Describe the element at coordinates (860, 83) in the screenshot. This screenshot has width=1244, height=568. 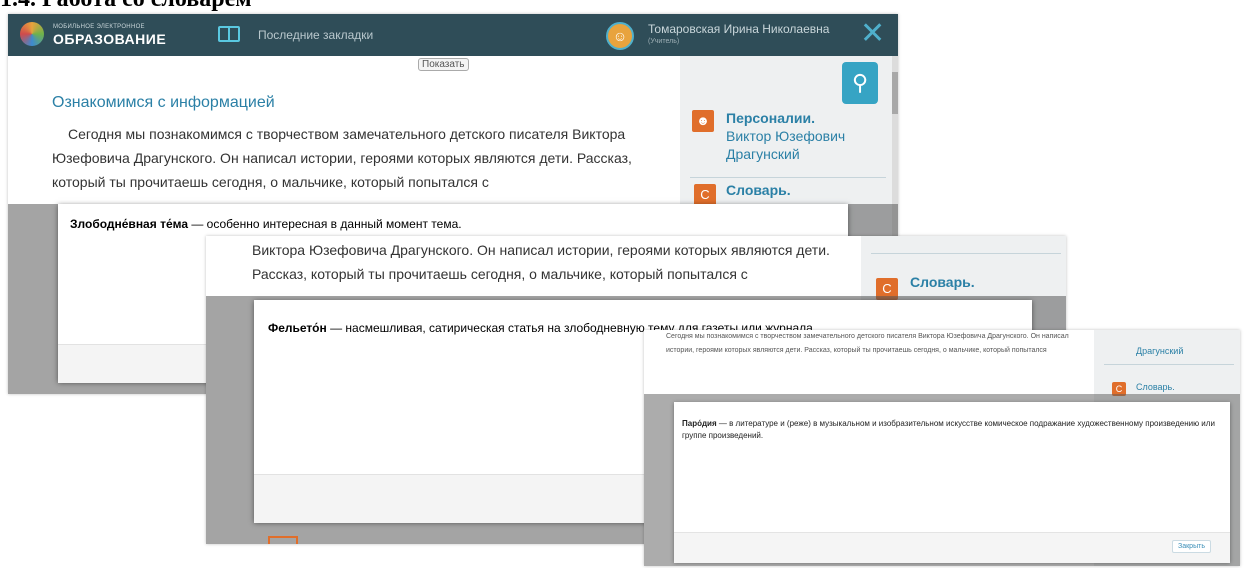
I see `key-icon: ⚲` at that location.